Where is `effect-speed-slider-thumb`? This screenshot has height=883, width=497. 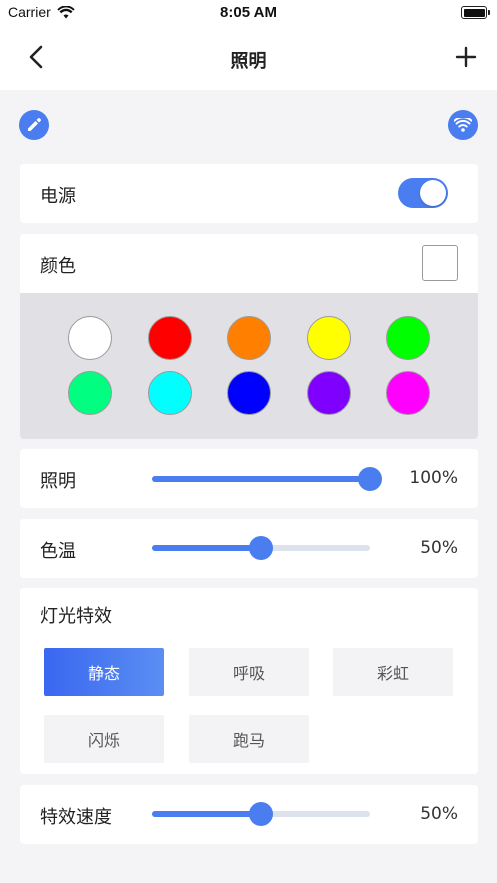
effect-speed-slider-thumb is located at coordinates (261, 814).